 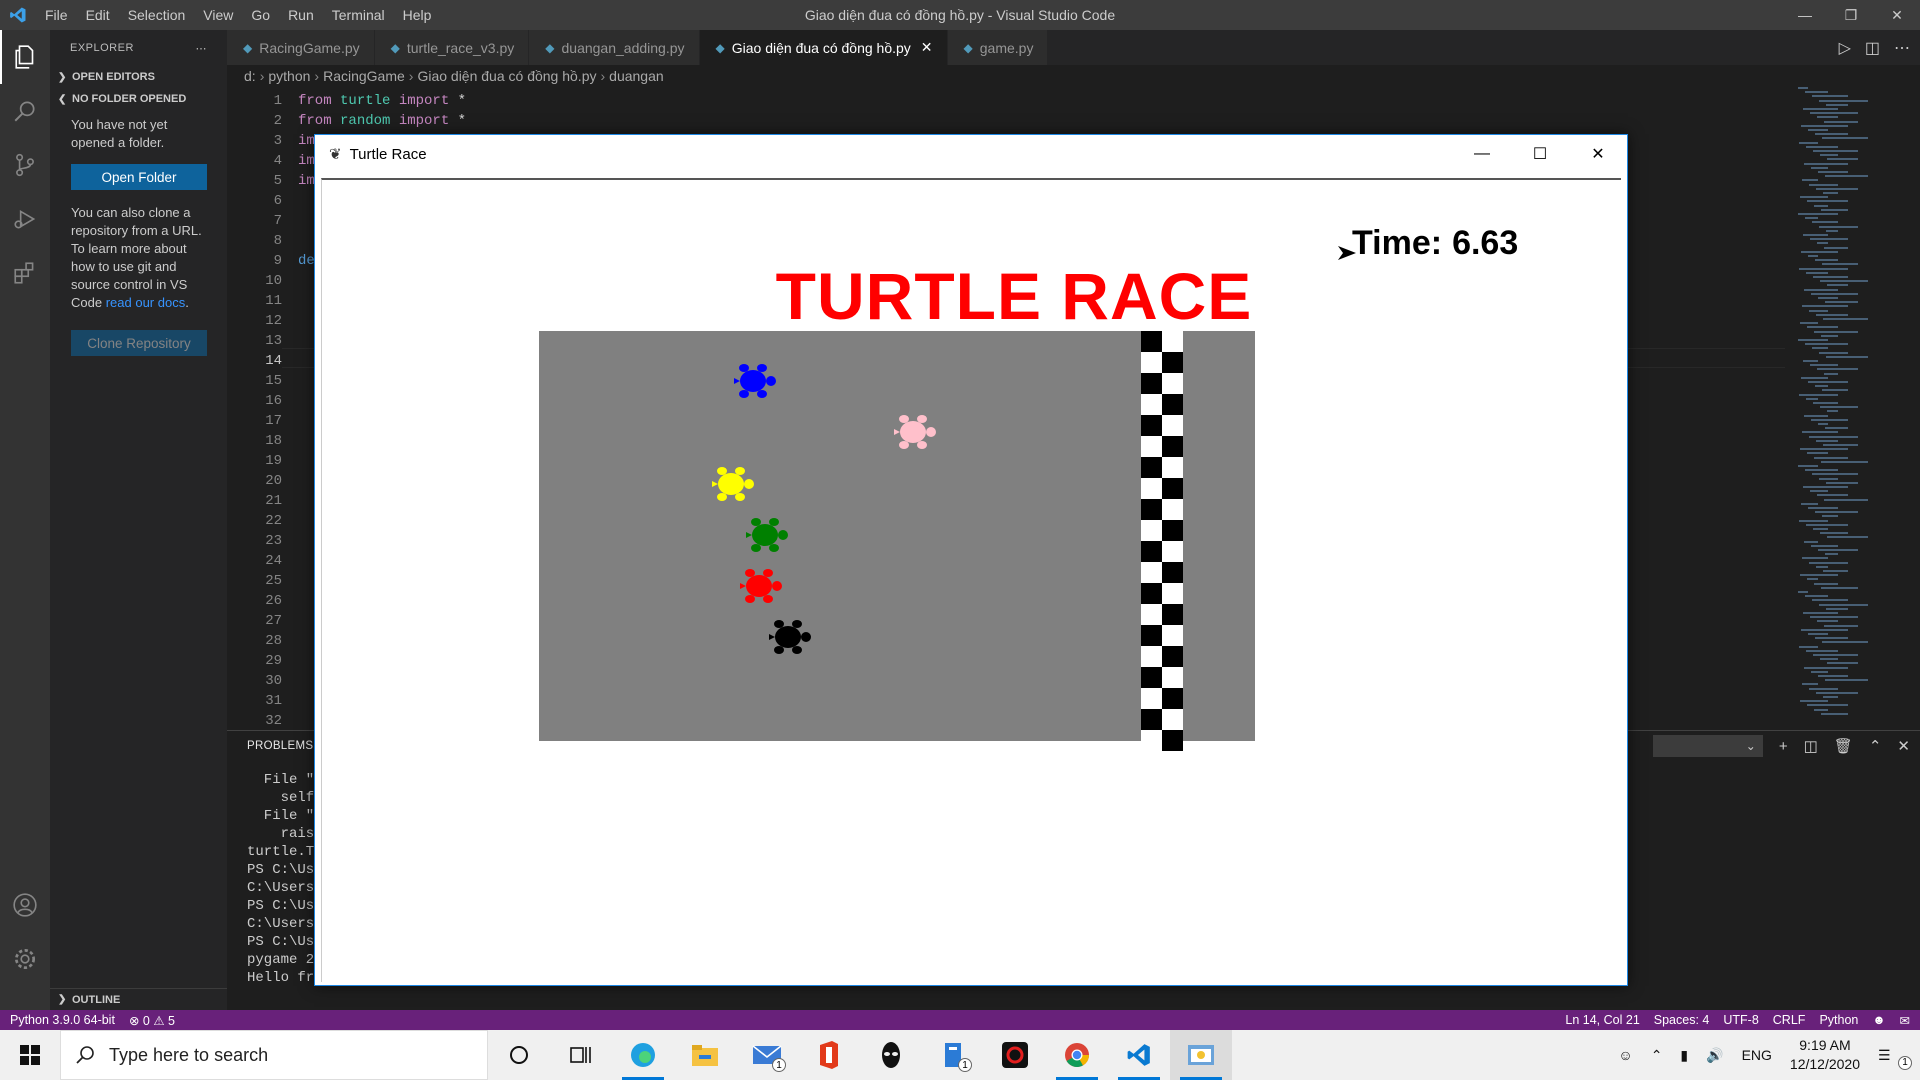 What do you see at coordinates (1740, 1020) in the screenshot?
I see `encoding: UTF-8` at bounding box center [1740, 1020].